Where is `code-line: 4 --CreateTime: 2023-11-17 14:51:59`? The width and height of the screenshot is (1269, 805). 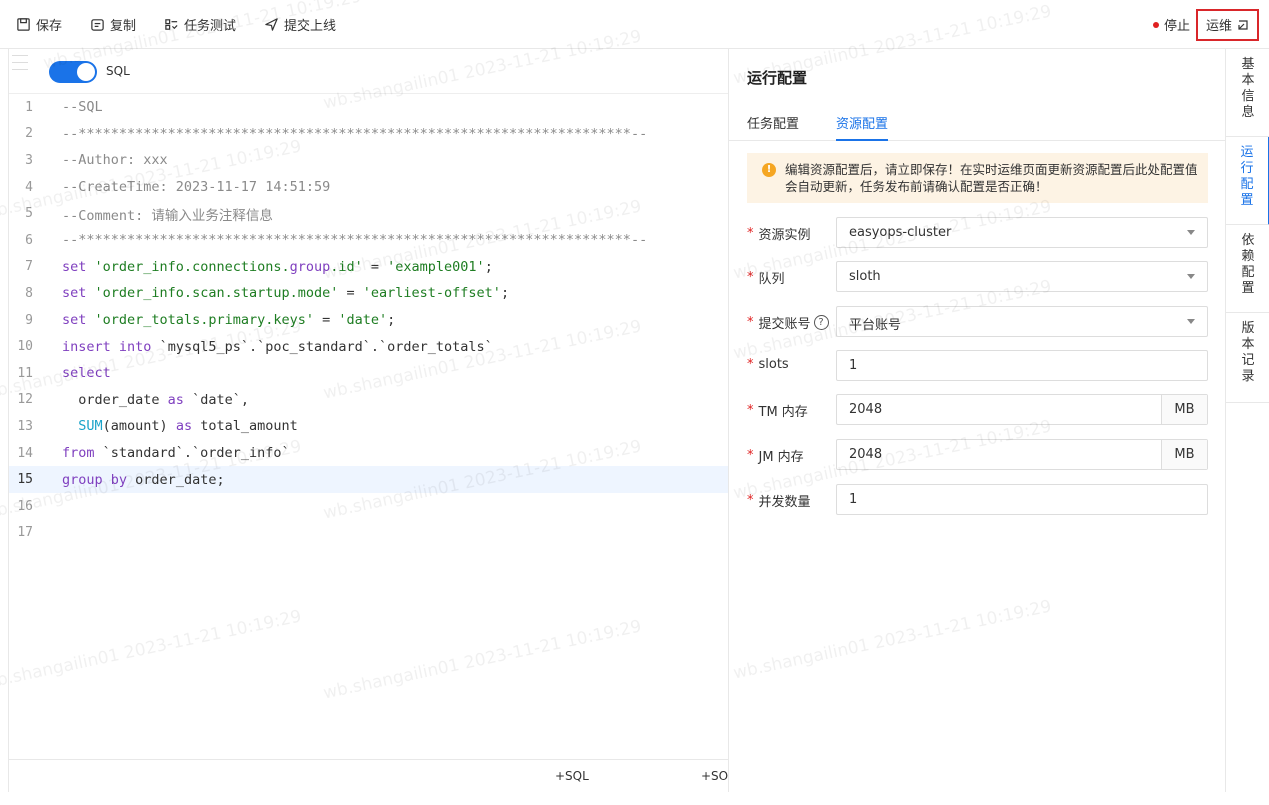
code-line: 4 --CreateTime: 2023-11-17 14:51:59 is located at coordinates (369, 187).